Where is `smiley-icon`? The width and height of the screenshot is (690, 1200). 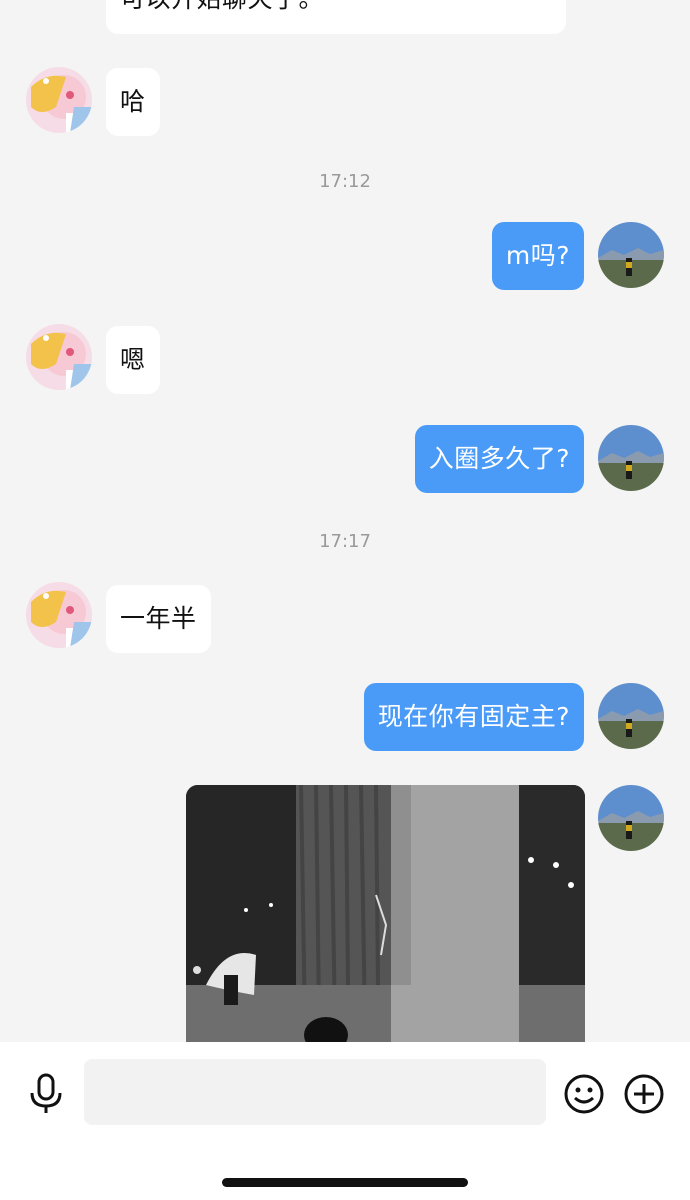
smiley-icon is located at coordinates (584, 1094).